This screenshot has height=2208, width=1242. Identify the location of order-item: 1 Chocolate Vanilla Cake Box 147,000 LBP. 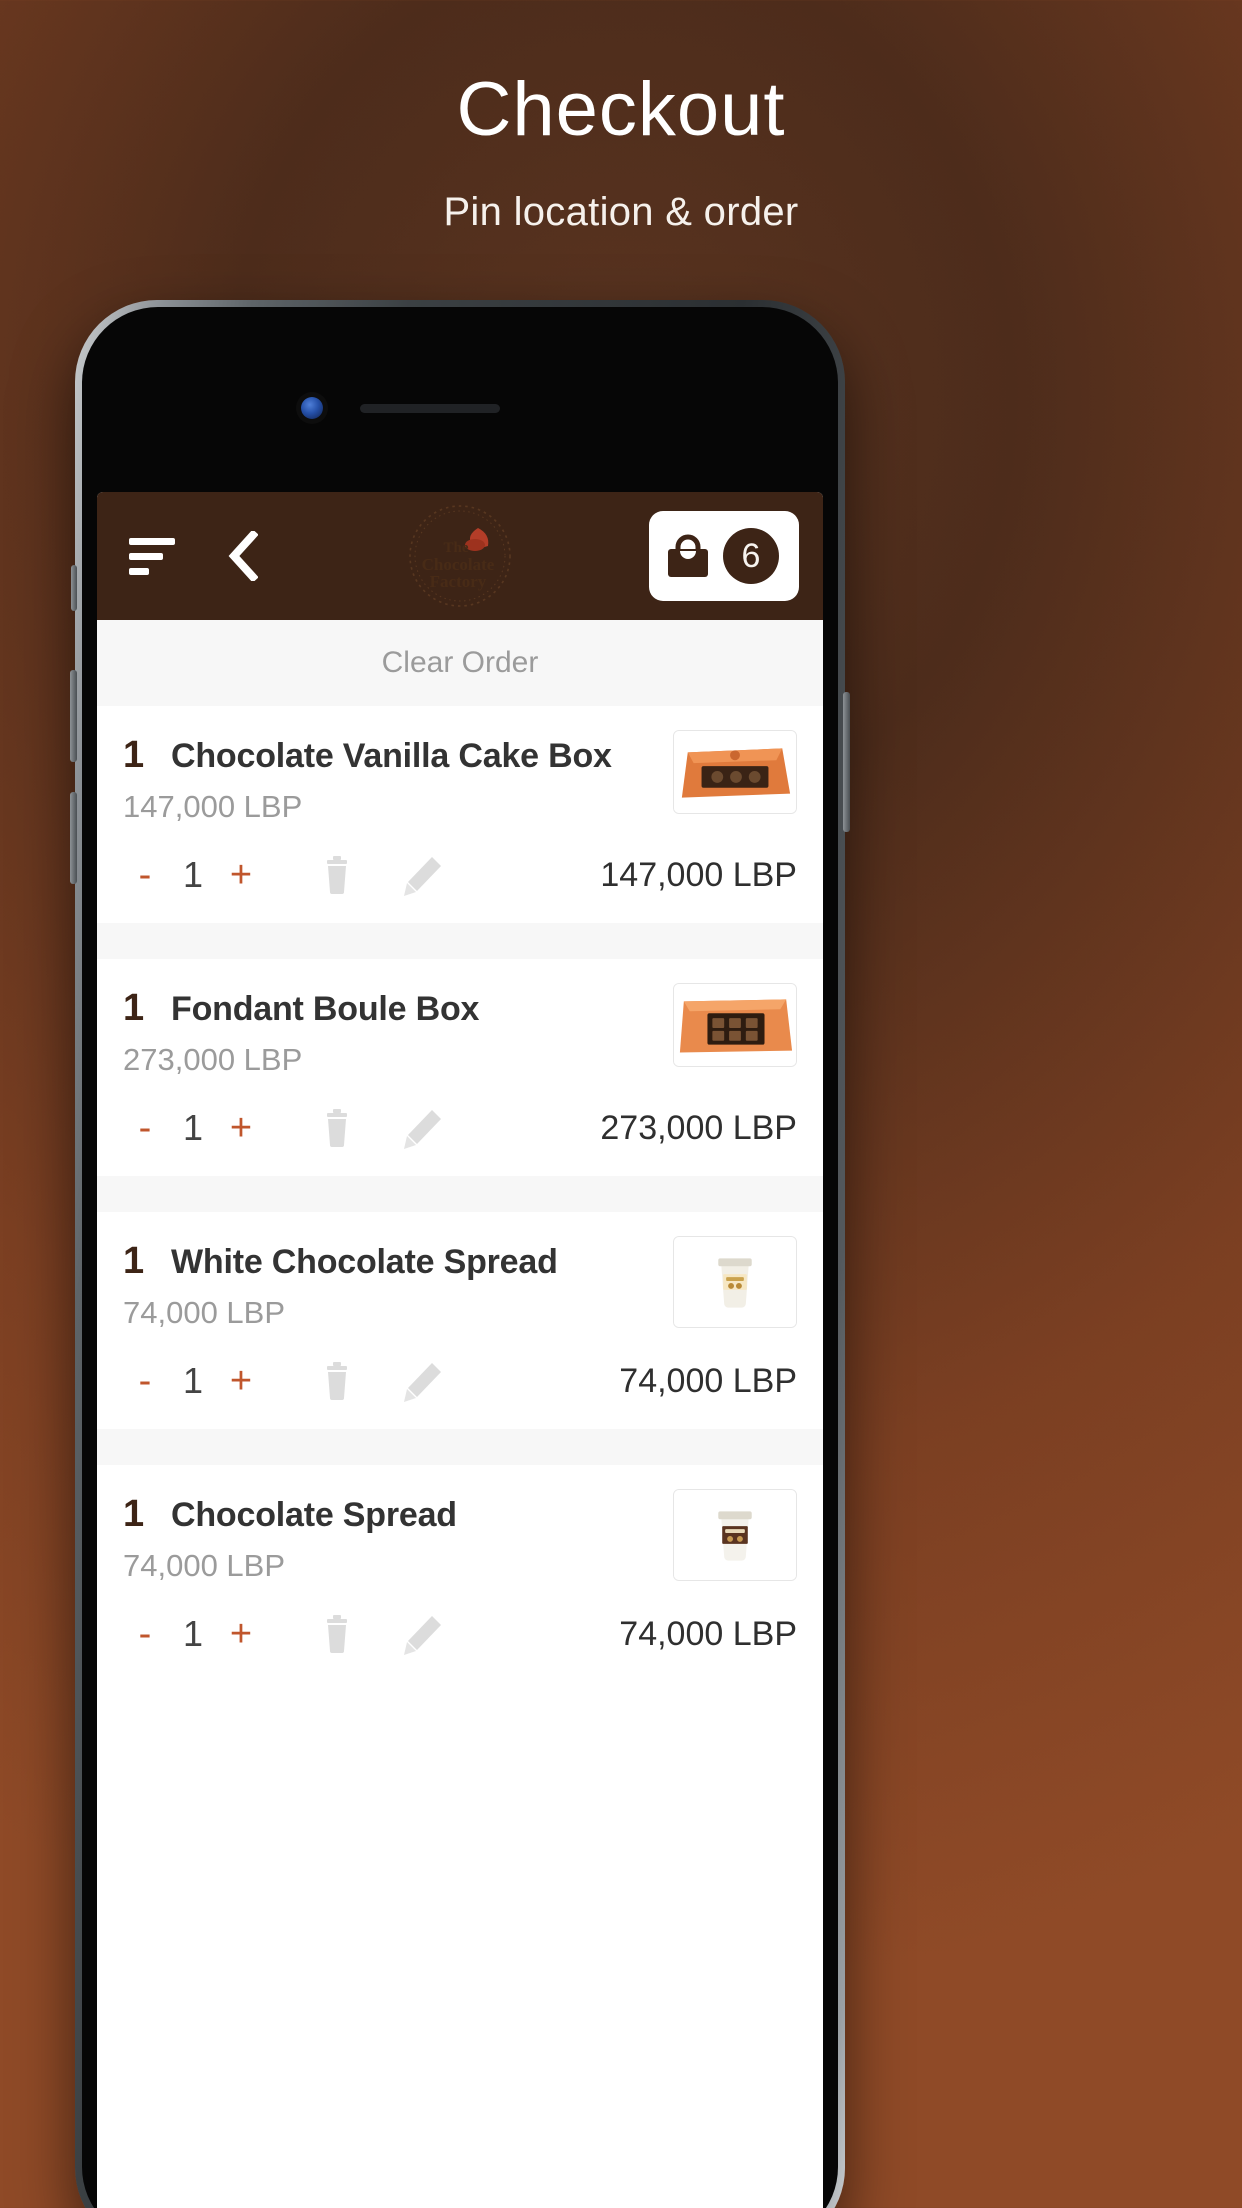
(460, 814).